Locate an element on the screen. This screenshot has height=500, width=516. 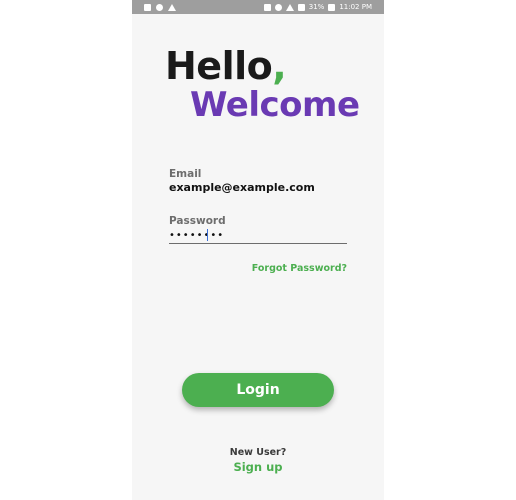
greeting-welcome: Welcome is located at coordinates (275, 105).